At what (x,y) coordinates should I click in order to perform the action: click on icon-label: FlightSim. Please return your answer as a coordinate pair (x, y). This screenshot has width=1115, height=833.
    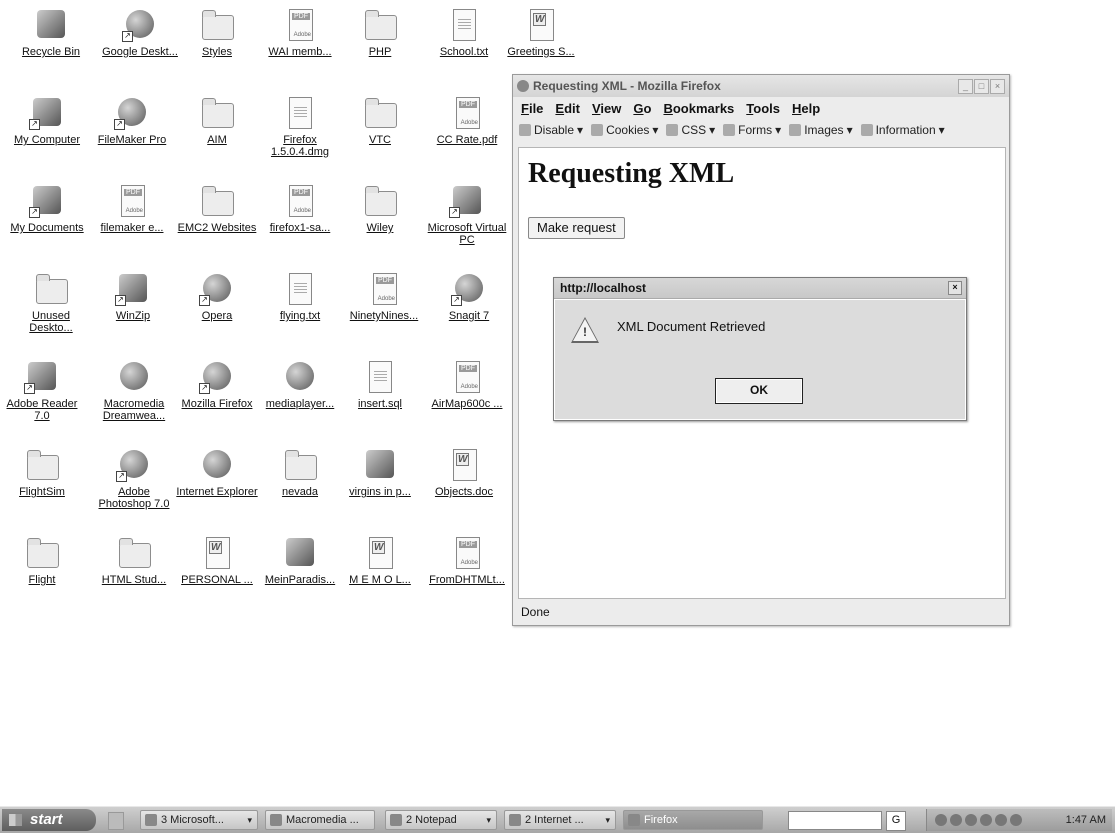
    Looking at the image, I should click on (42, 492).